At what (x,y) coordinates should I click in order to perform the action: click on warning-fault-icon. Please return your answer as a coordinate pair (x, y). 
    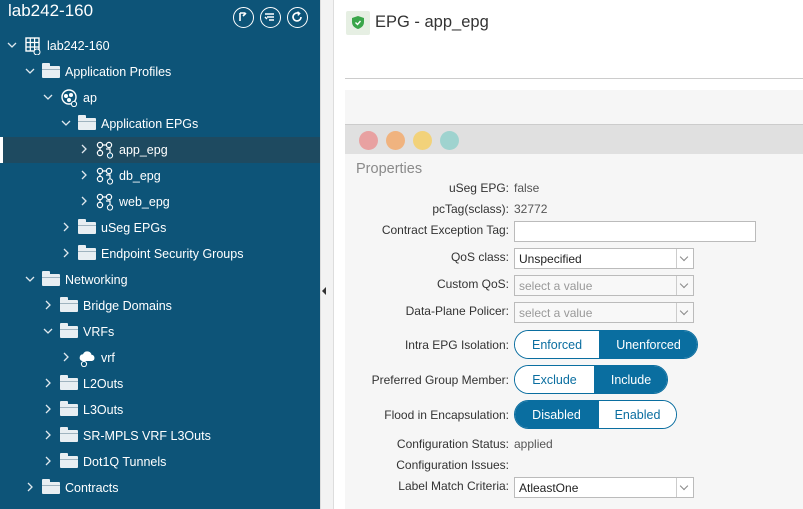
    Looking at the image, I should click on (449, 140).